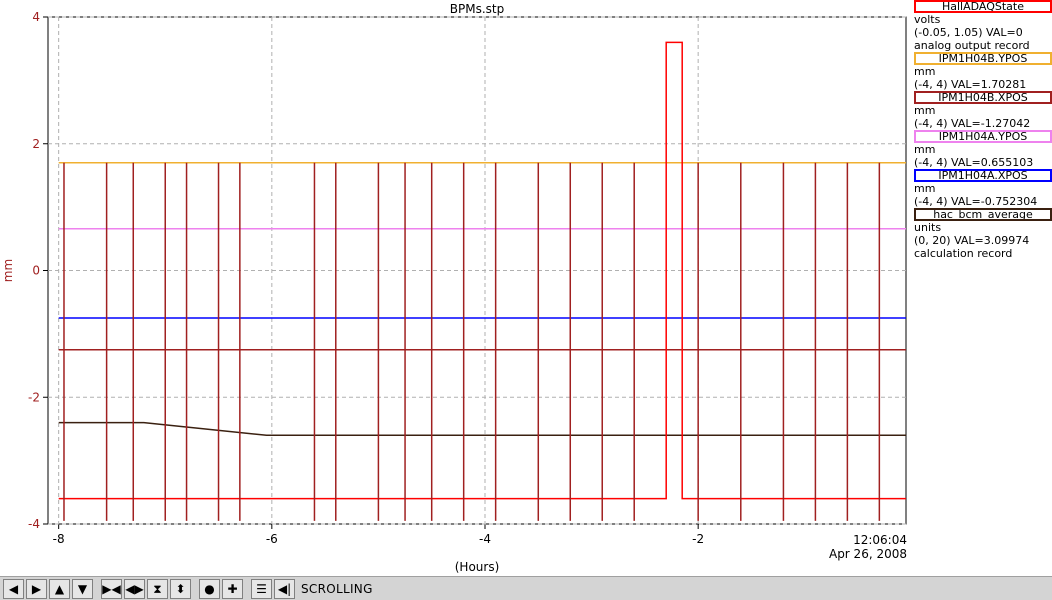  I want to click on arrow-up-icon: ▲, so click(59, 588).